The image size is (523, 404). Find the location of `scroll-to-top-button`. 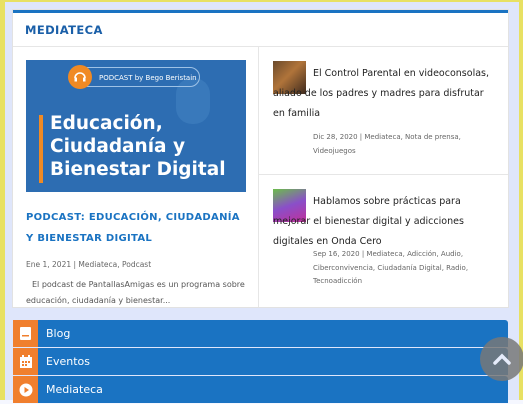

scroll-to-top-button is located at coordinates (501, 359).